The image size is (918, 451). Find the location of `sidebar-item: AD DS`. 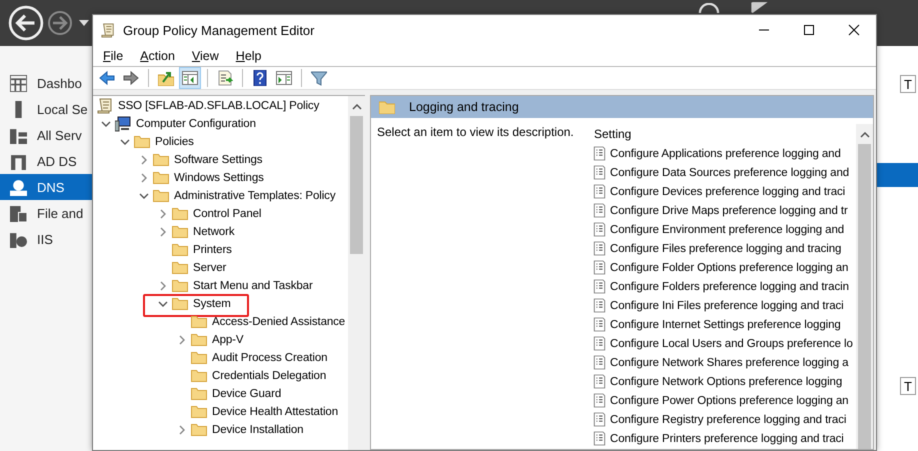

sidebar-item: AD DS is located at coordinates (46, 161).